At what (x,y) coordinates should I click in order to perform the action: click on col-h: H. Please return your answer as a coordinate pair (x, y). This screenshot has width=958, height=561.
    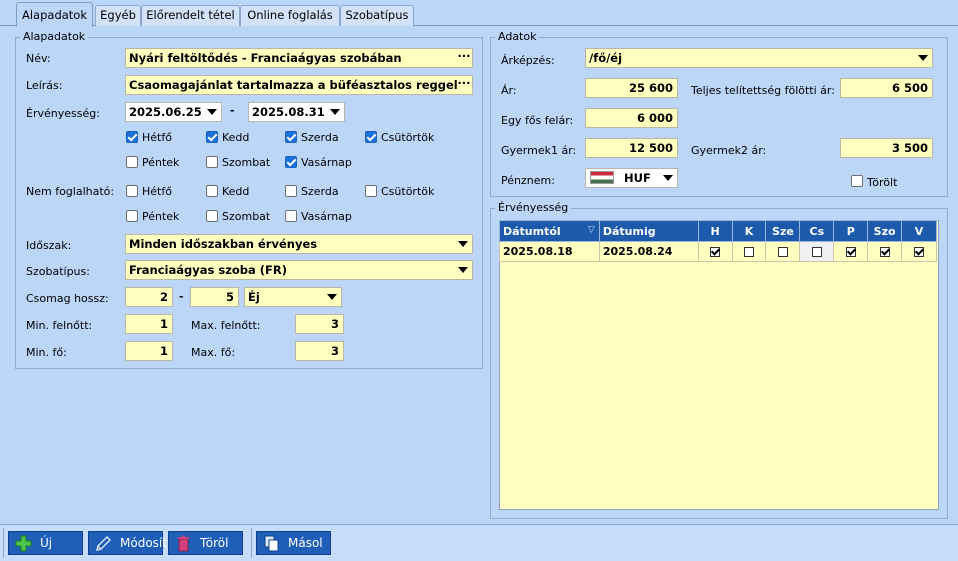
    Looking at the image, I should click on (715, 231).